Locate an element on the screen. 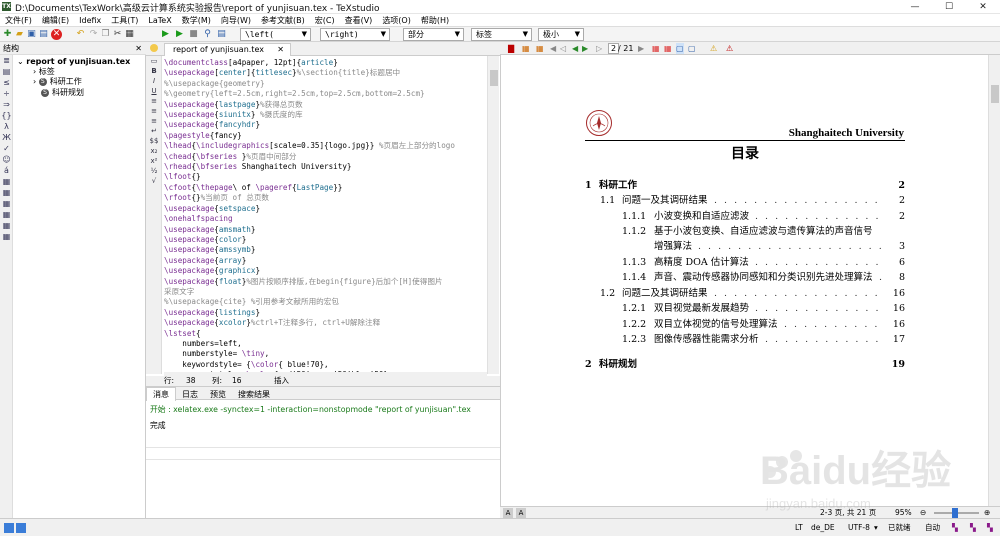 Image resolution: width=1000 pixels, height=536 pixels. collapse-arrow-icon: ⌄ is located at coordinates (21, 61).